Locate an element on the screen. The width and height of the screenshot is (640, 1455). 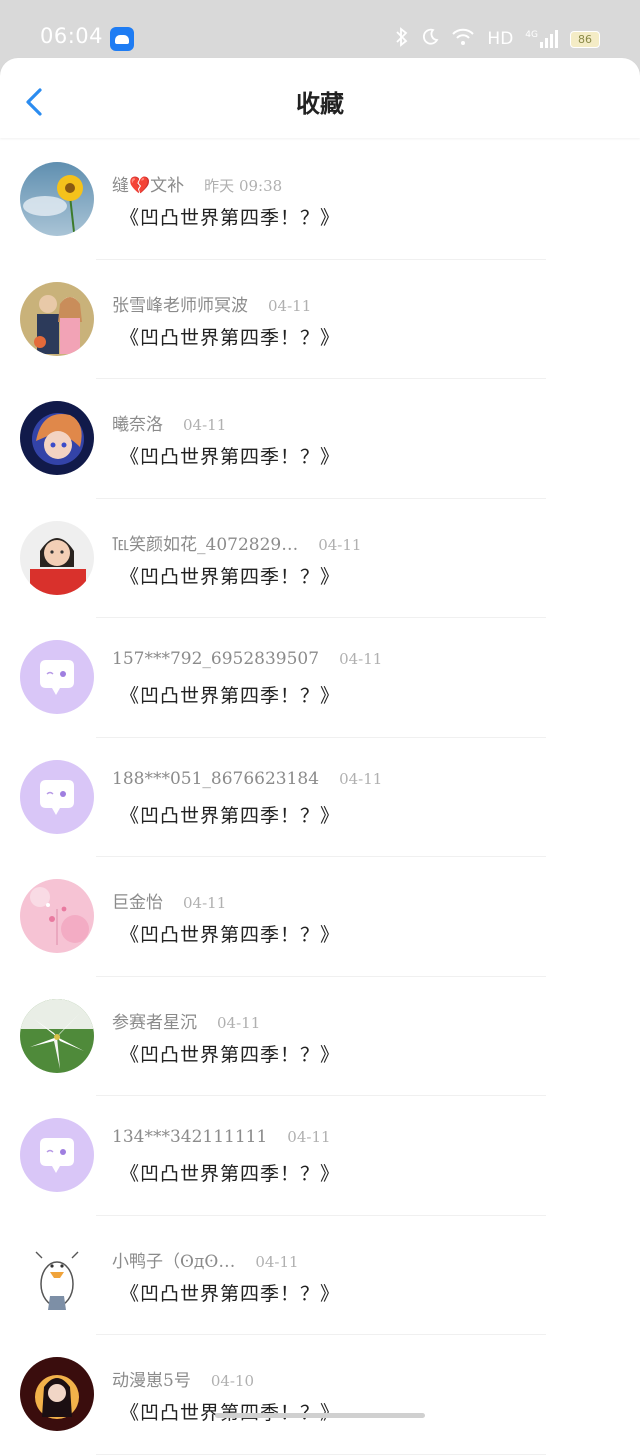
list-item: ℡笑颜如花_4072829… 04-11 《凹凸世界第四季！？》 is located at coordinates (320, 558).